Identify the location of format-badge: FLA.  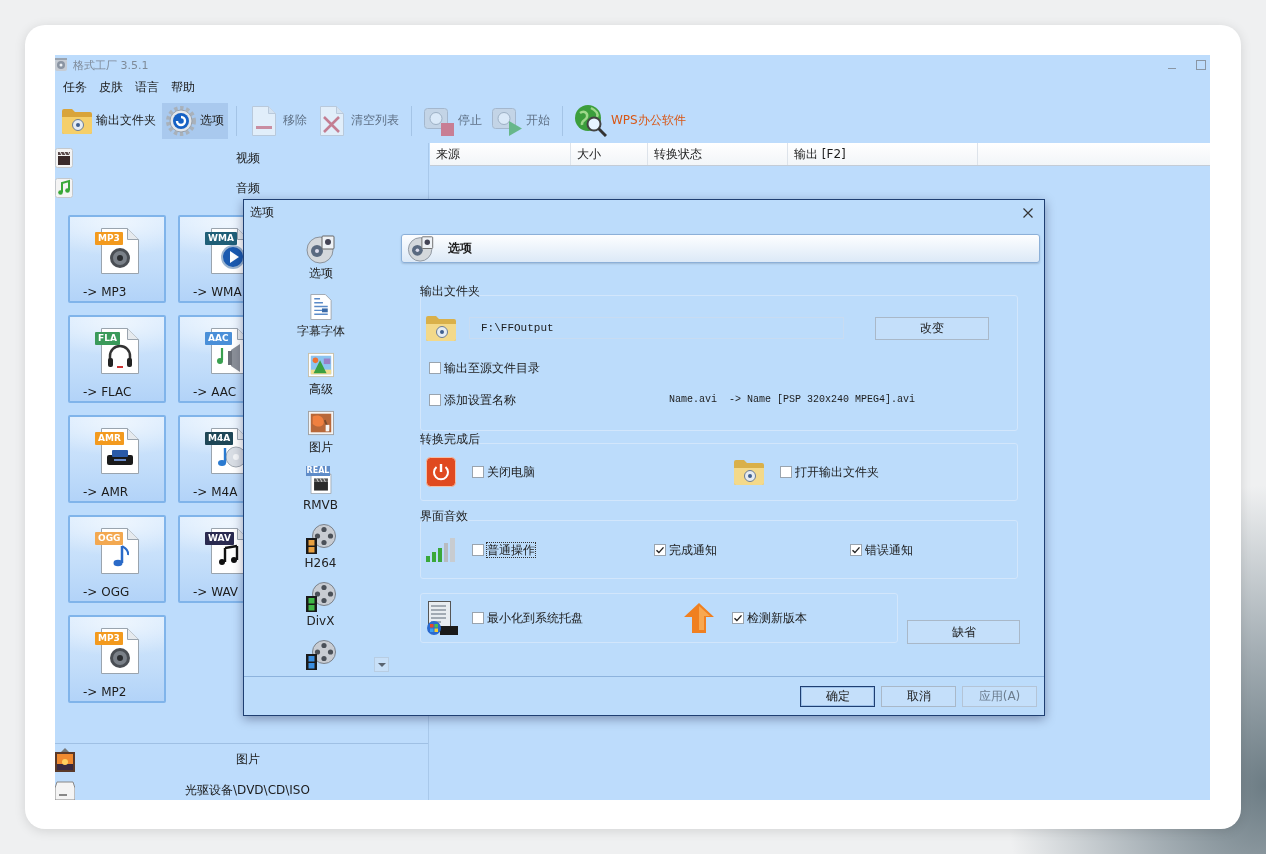
(107, 338).